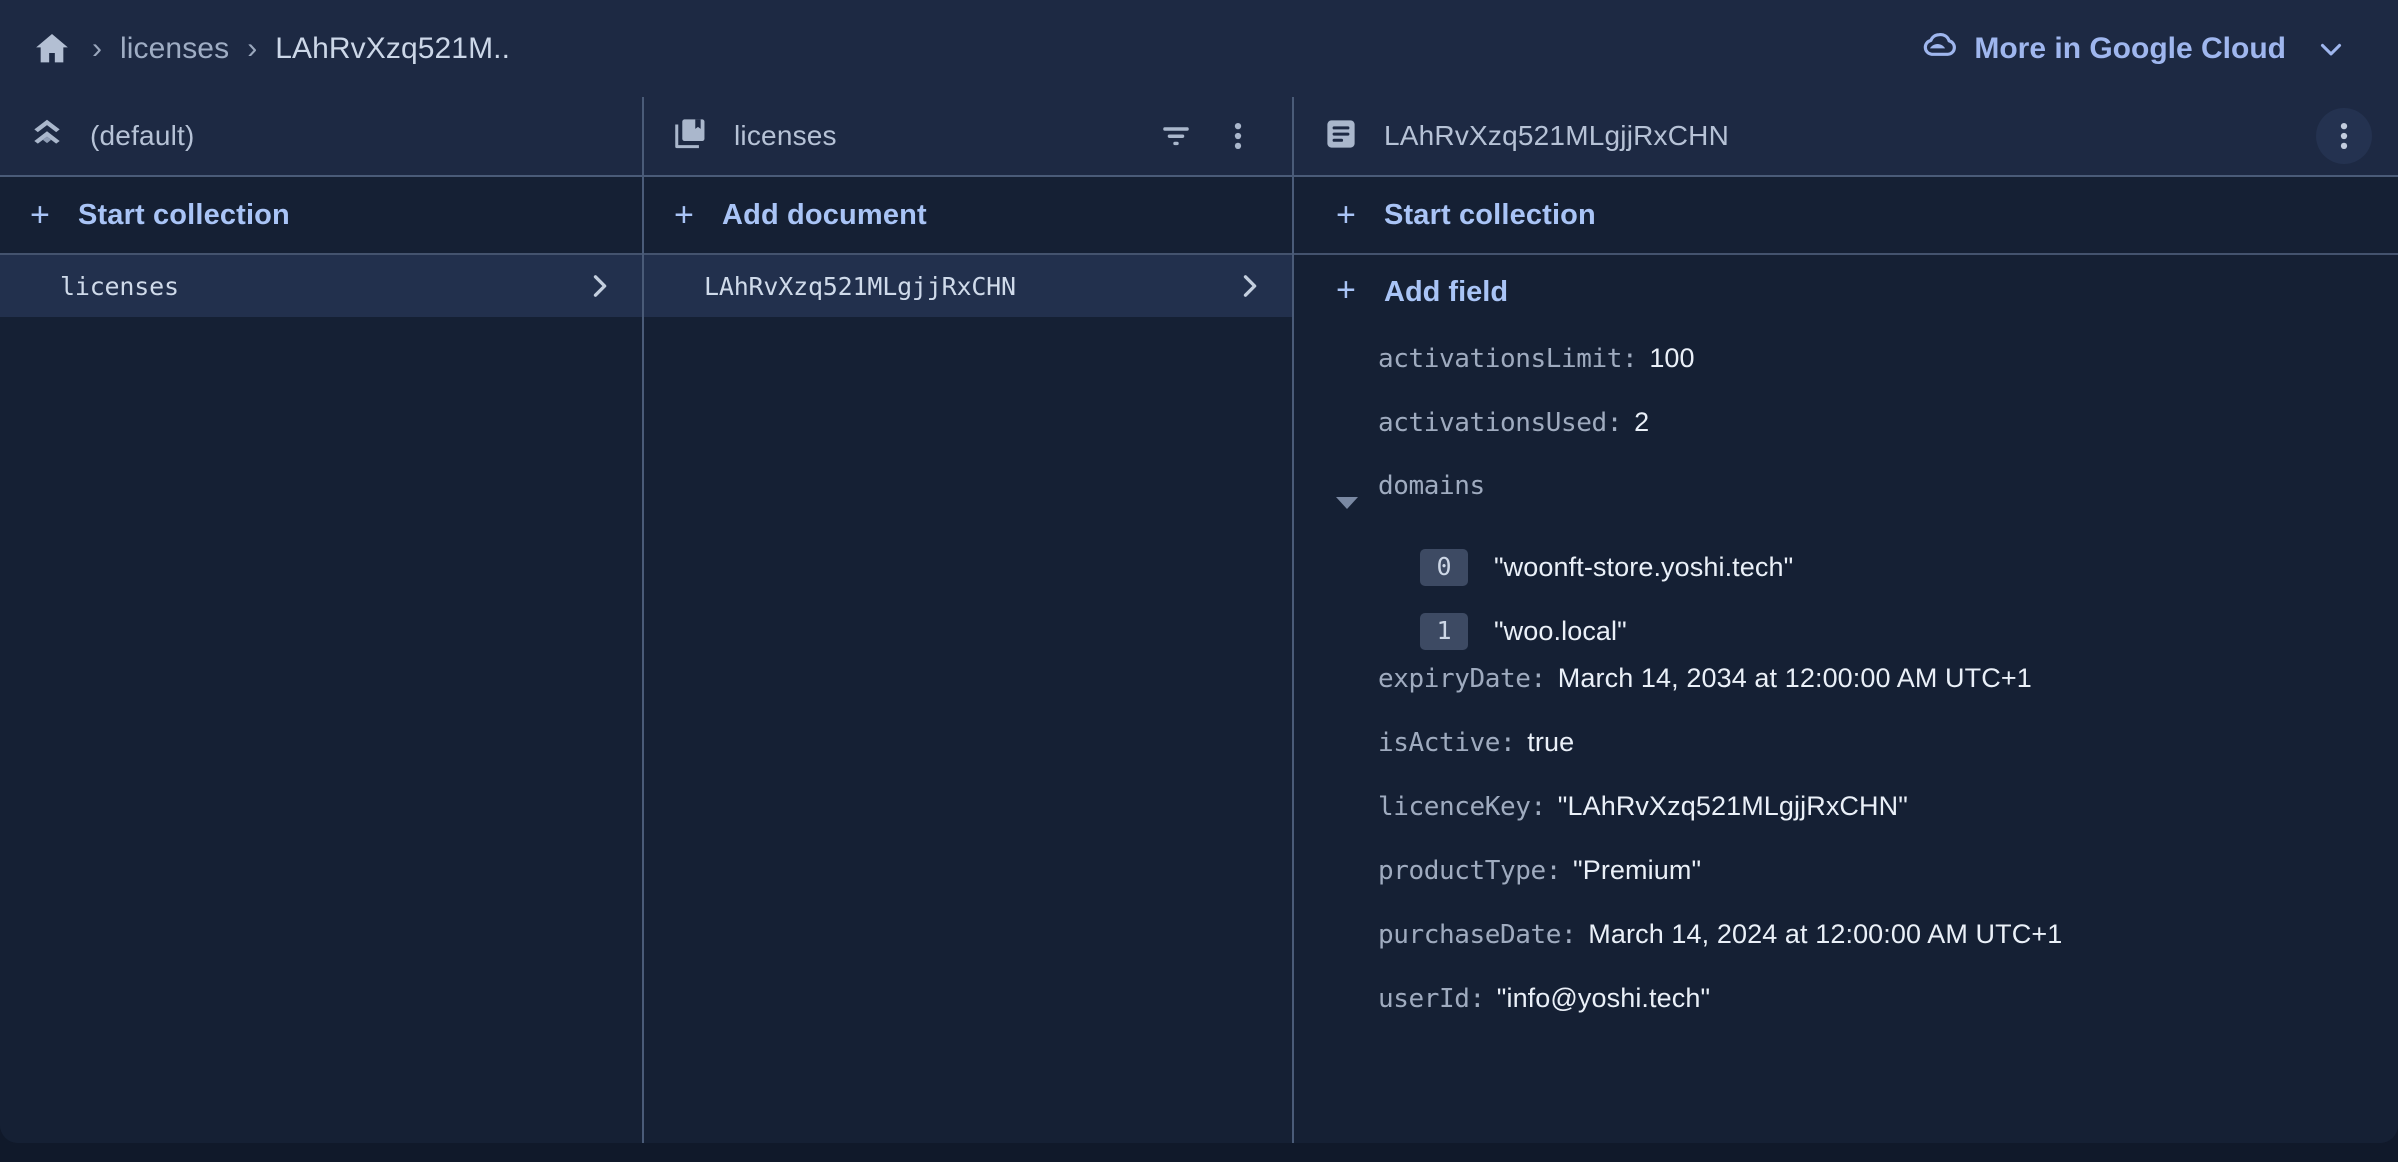 The height and width of the screenshot is (1162, 2398). I want to click on more-in-google-cloud-label: More in Google Cloud, so click(2130, 48).